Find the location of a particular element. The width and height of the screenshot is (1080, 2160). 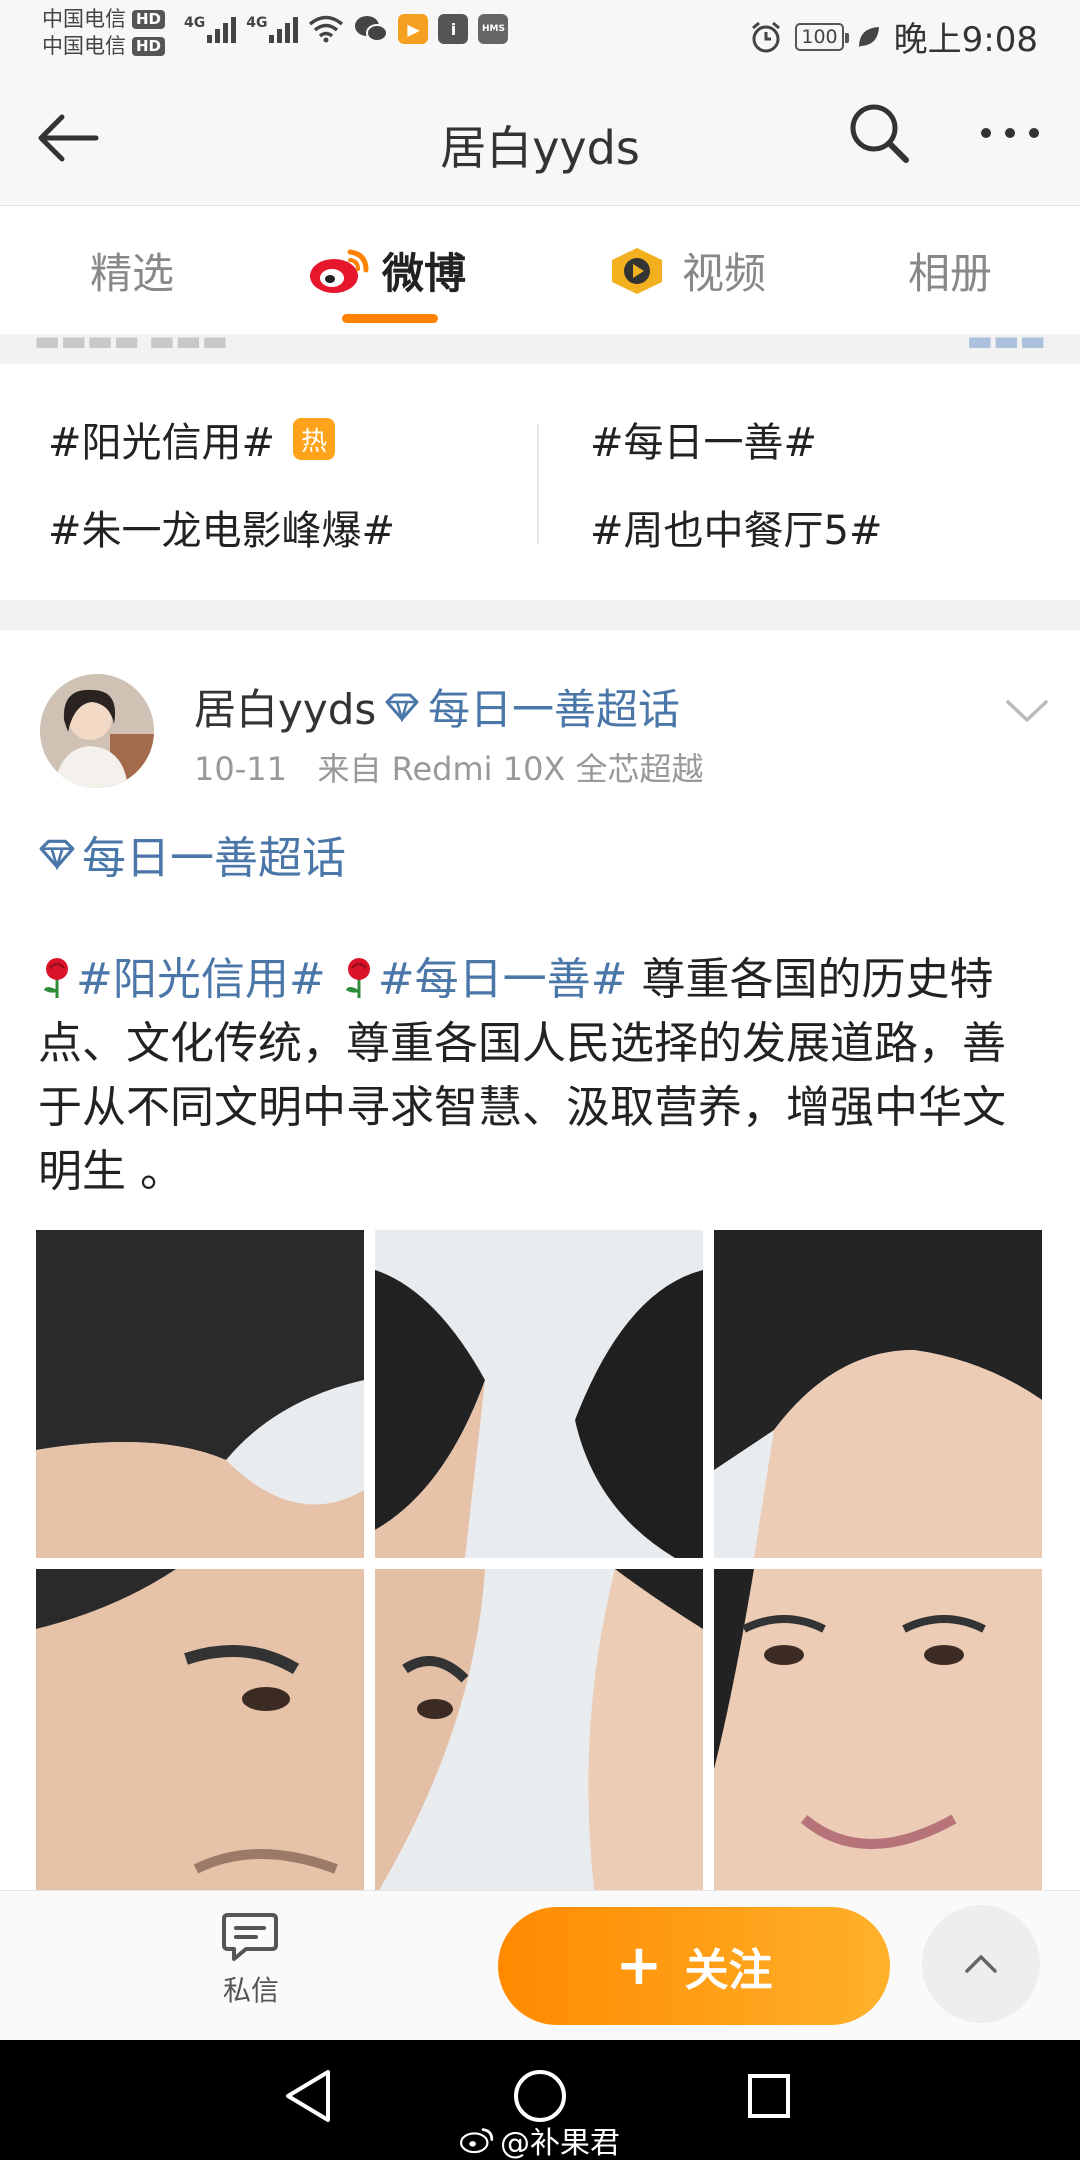

tab-album: 相册 is located at coordinates (950, 270).